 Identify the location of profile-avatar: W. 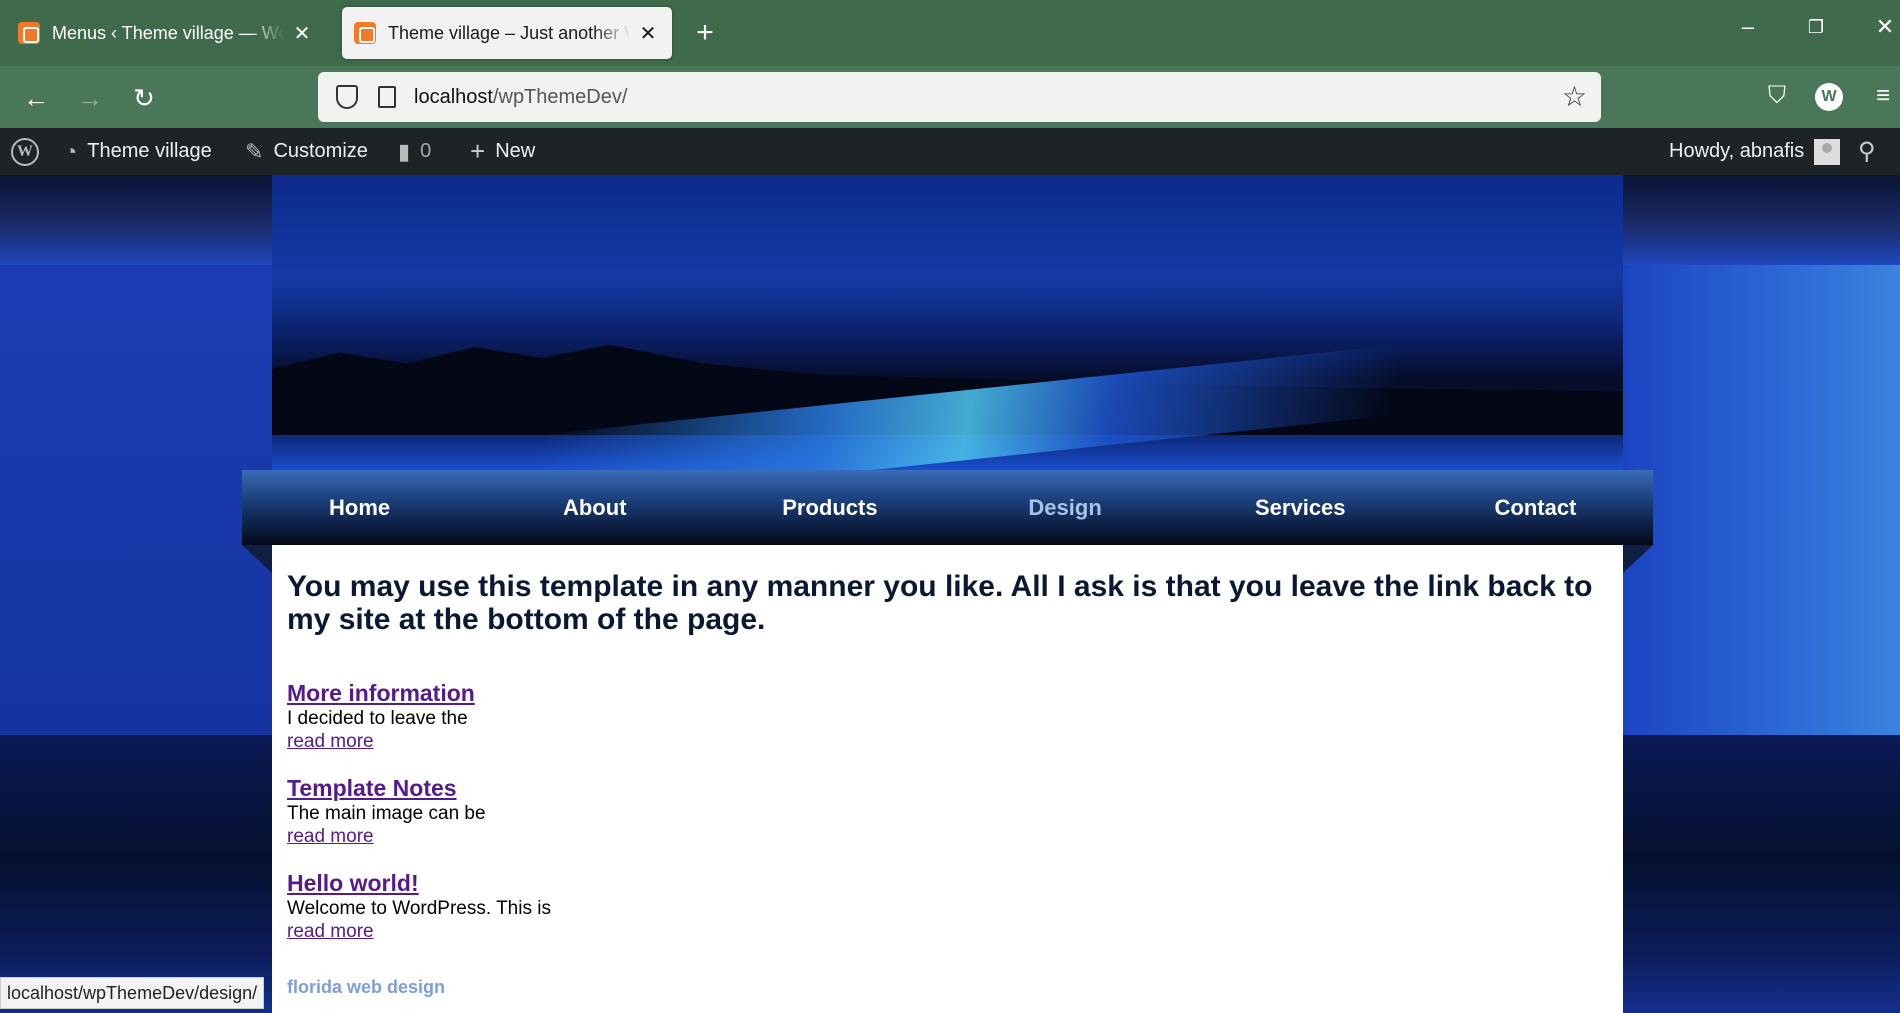
(1829, 97).